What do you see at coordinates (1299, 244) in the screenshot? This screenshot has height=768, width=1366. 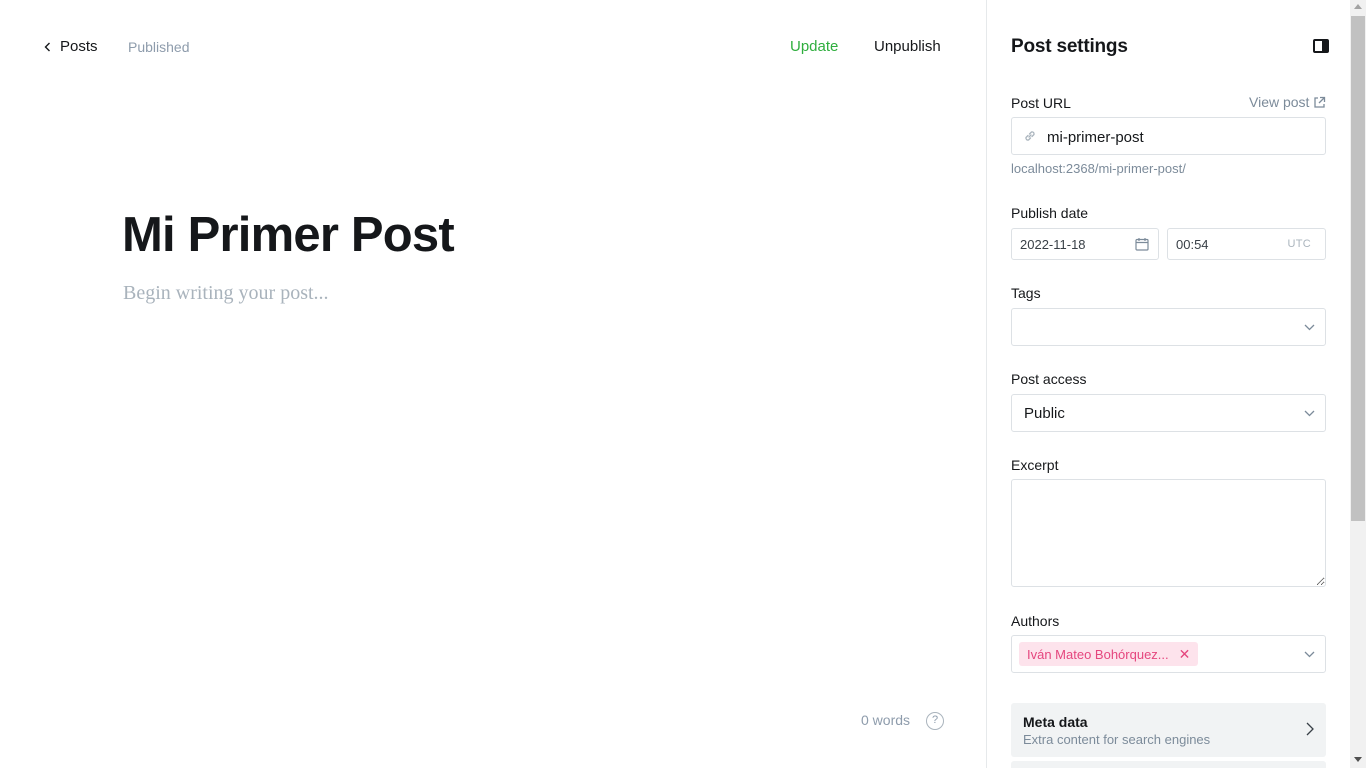 I see `timezone-label: UTC` at bounding box center [1299, 244].